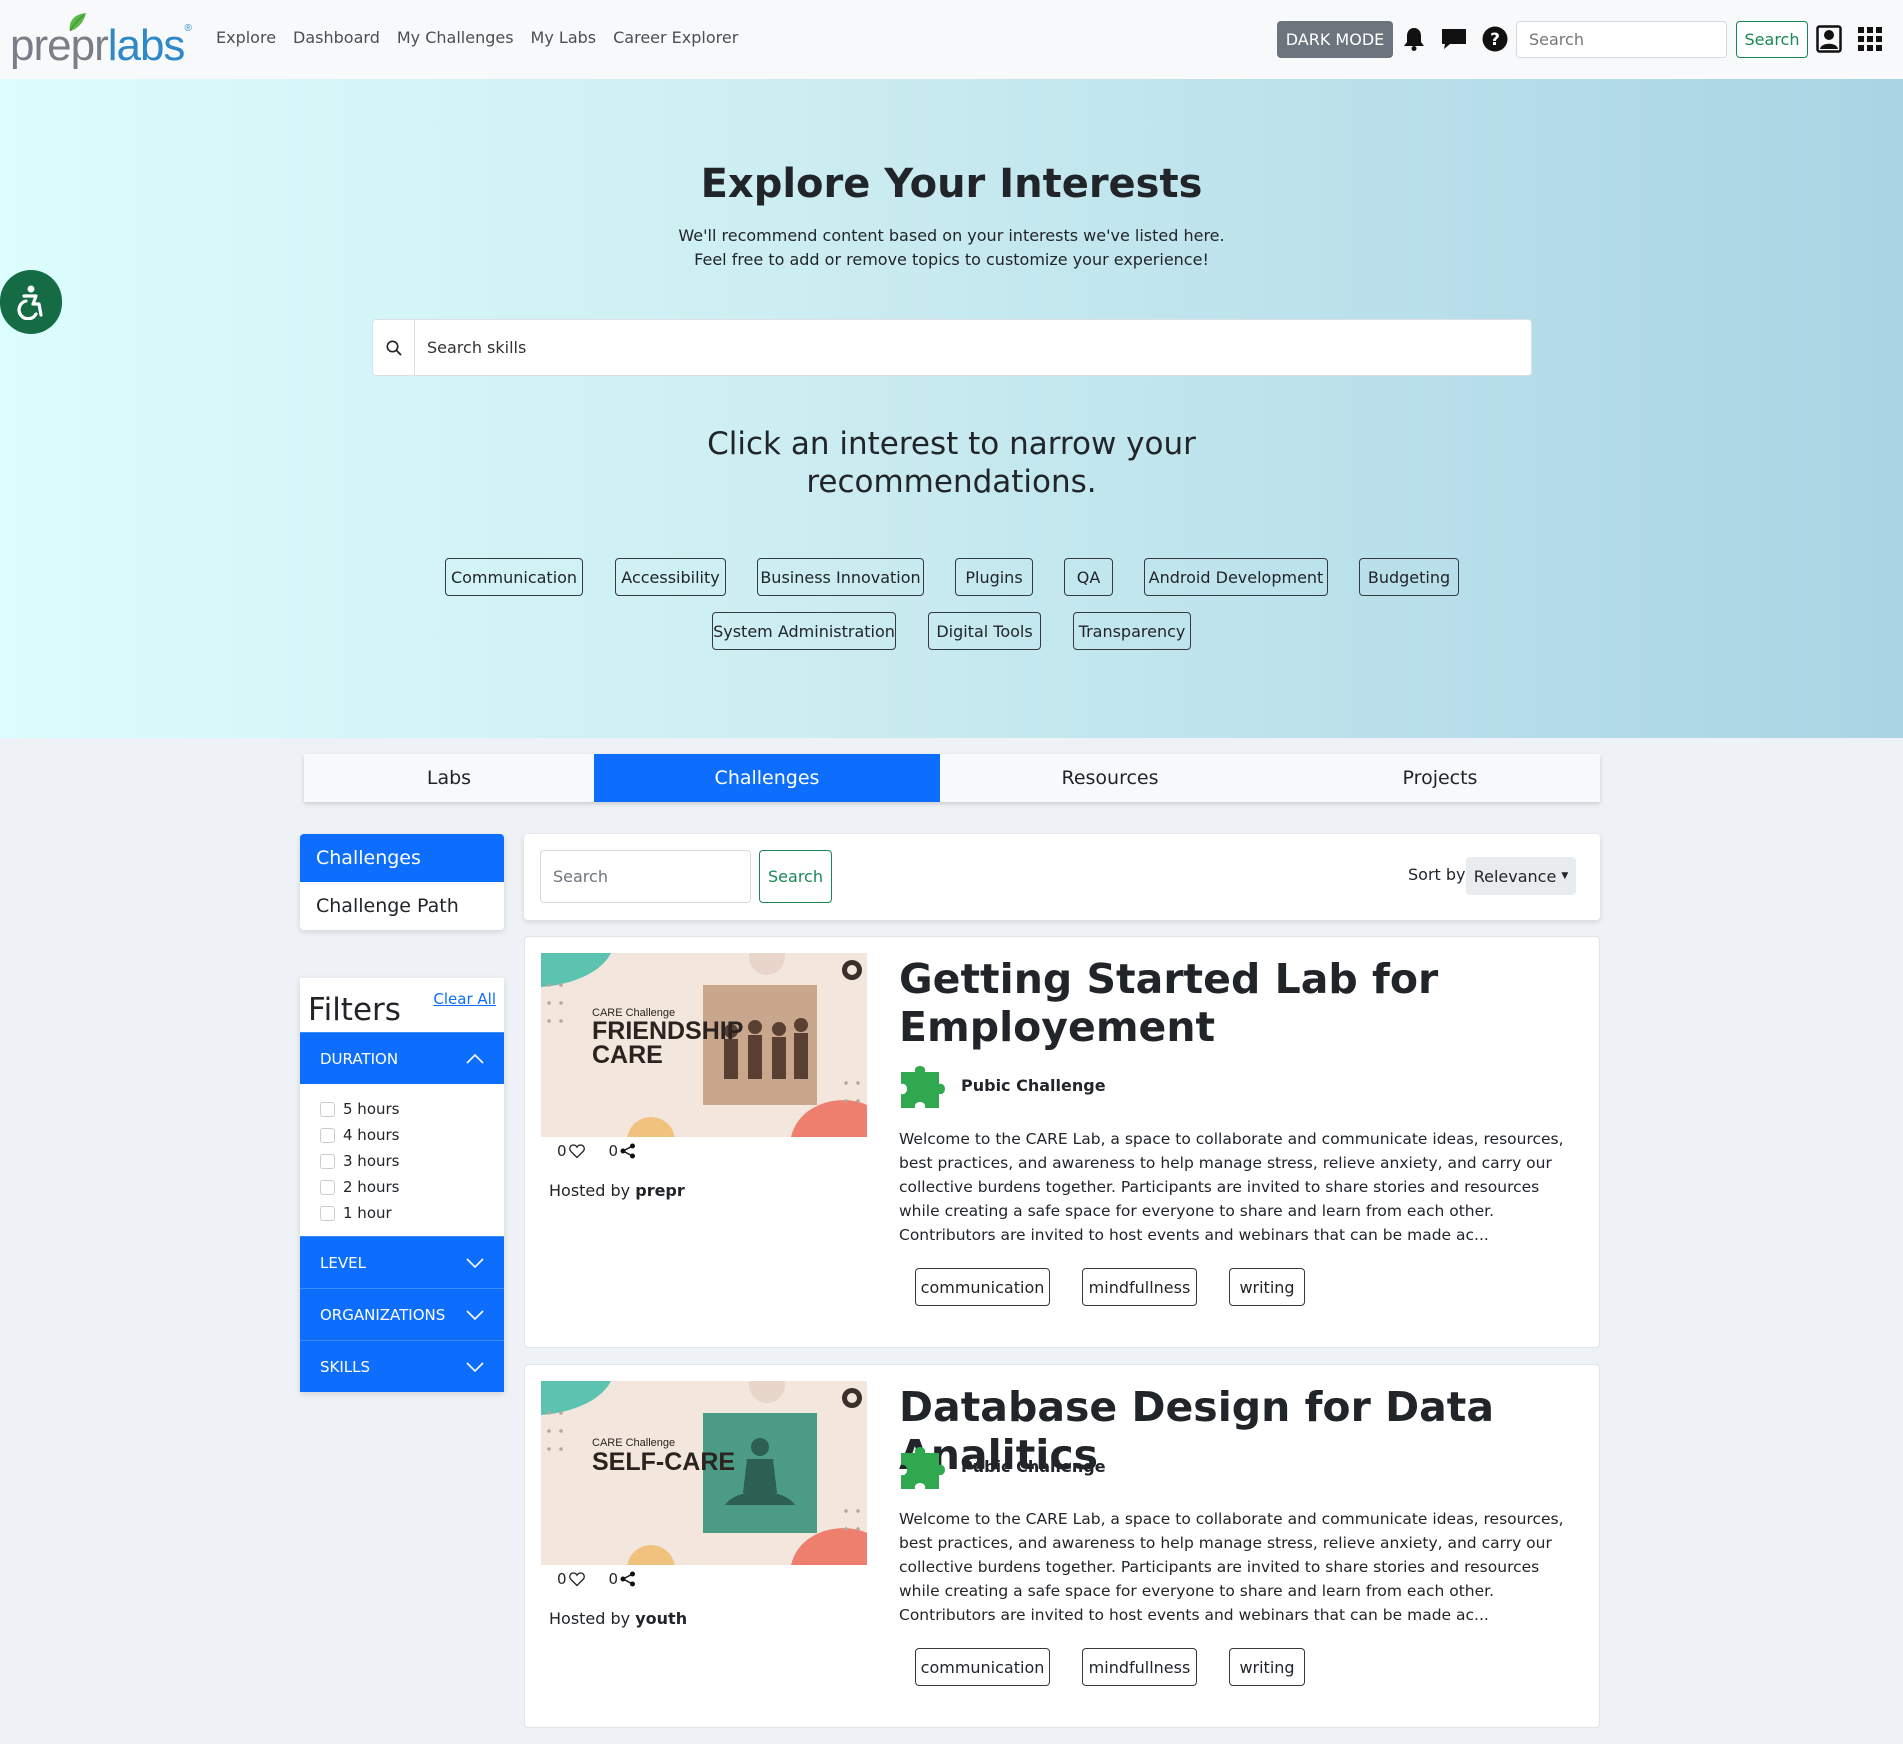  I want to click on duration-option-label: 5 hours, so click(371, 1109).